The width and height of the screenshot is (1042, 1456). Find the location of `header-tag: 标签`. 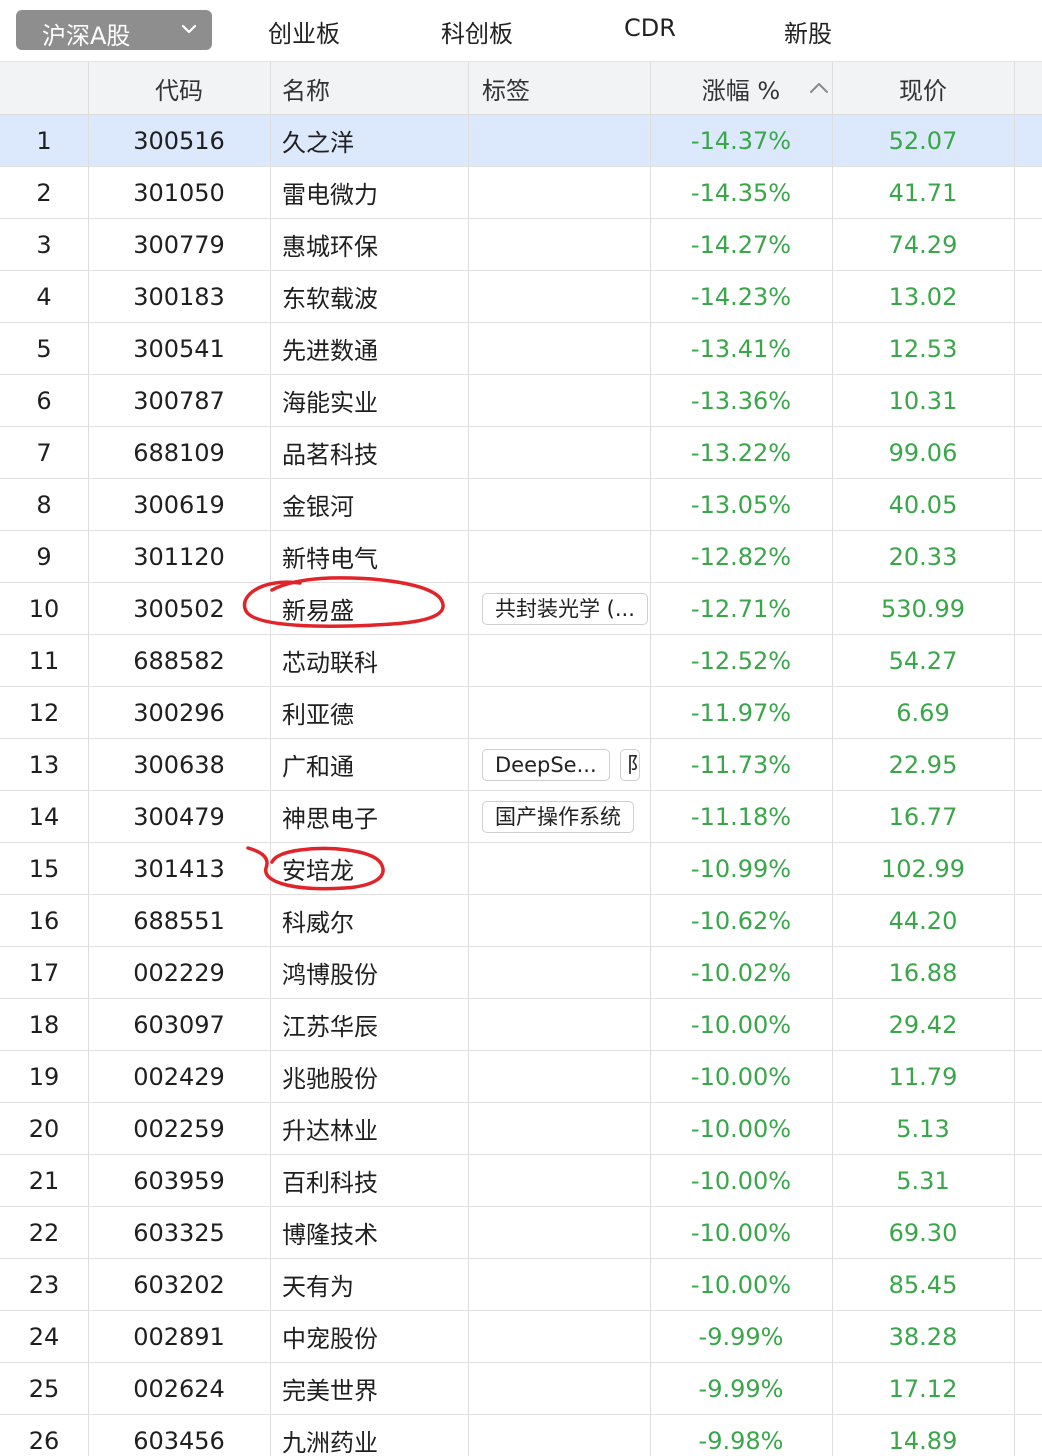

header-tag: 标签 is located at coordinates (559, 88).